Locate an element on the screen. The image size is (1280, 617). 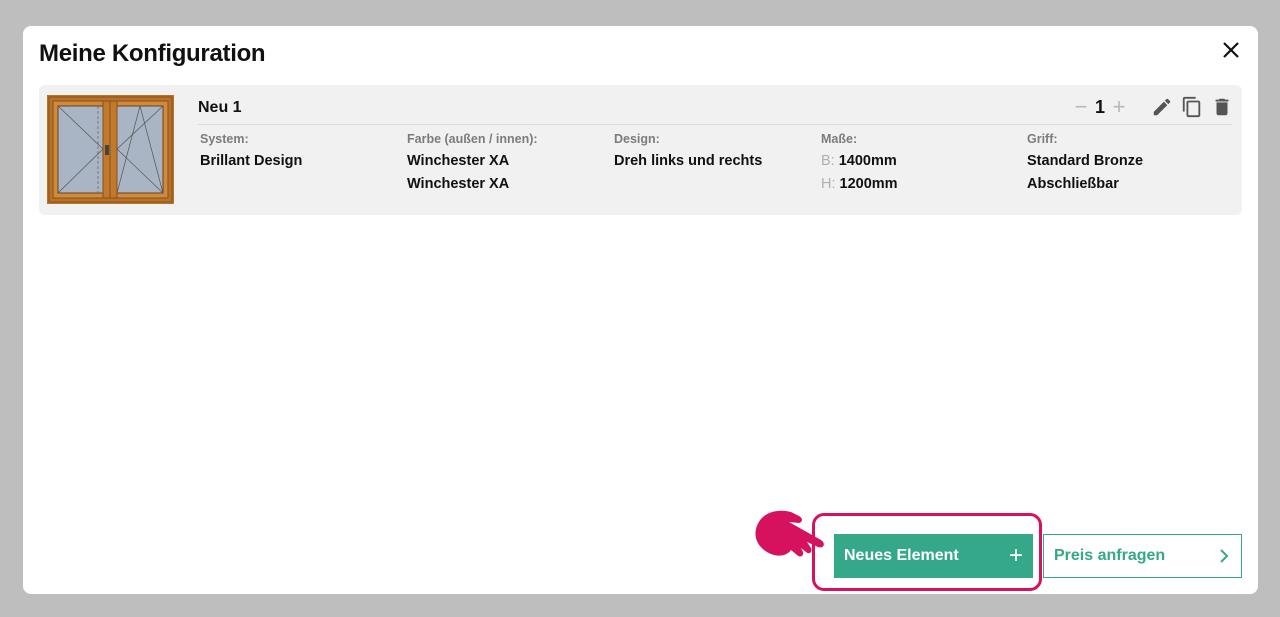
handle-column: Griff: Standard Bronze Abschließbar is located at coordinates (1085, 164).